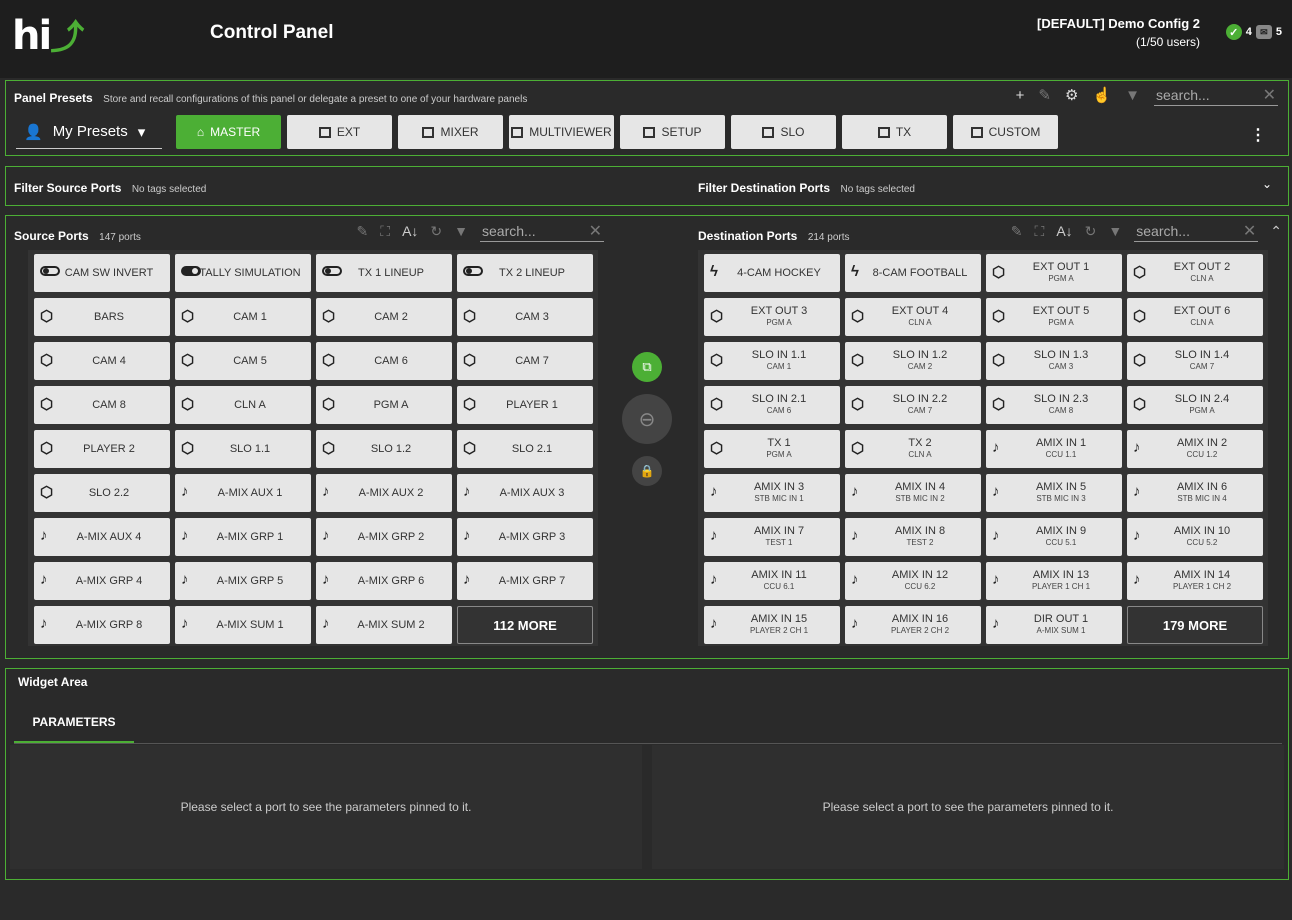 This screenshot has width=1292, height=920. What do you see at coordinates (525, 537) in the screenshot?
I see `port-tile: ♪ A-MIX GRP 3` at bounding box center [525, 537].